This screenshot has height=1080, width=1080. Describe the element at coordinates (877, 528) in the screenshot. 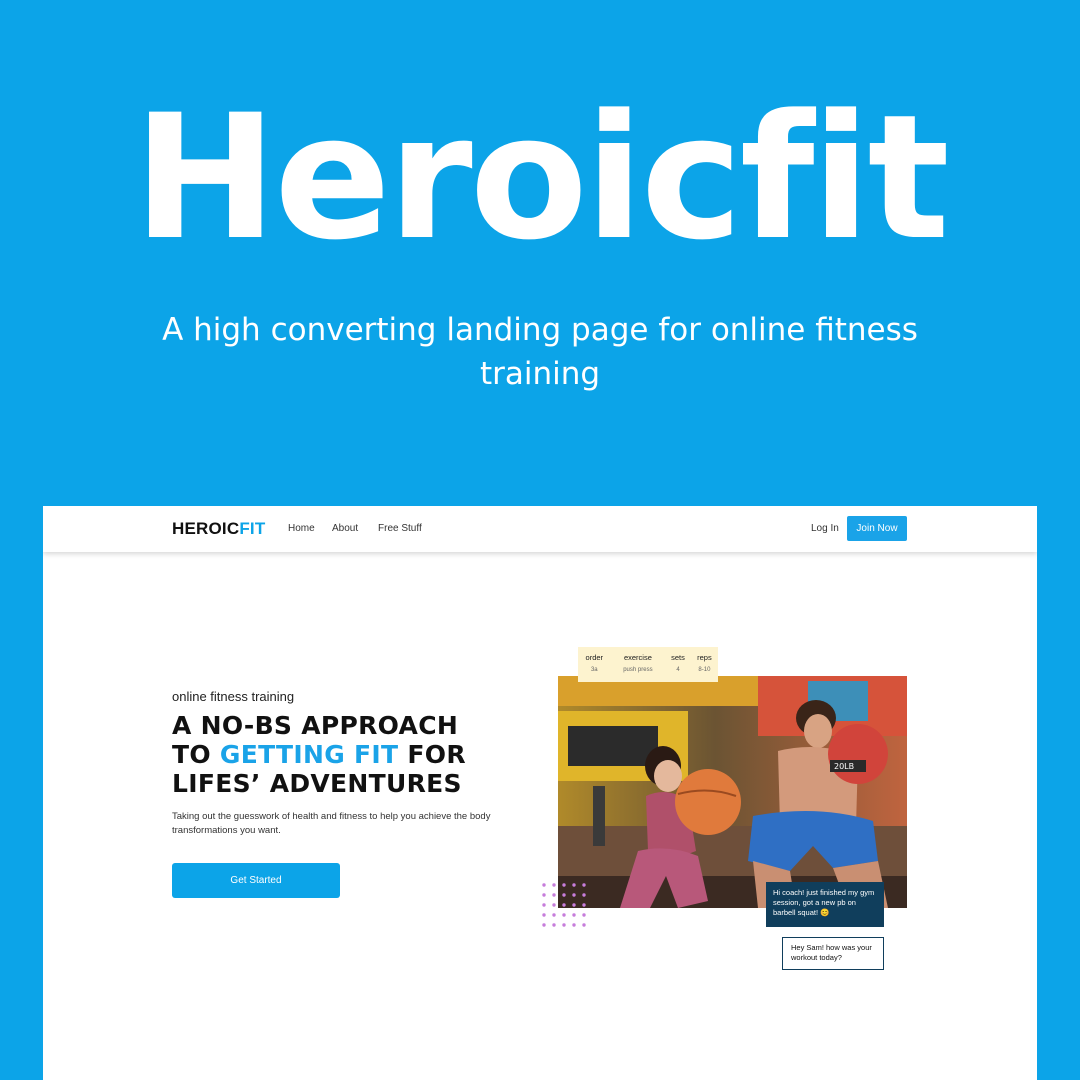

I see `join-now-button: Join Now` at that location.